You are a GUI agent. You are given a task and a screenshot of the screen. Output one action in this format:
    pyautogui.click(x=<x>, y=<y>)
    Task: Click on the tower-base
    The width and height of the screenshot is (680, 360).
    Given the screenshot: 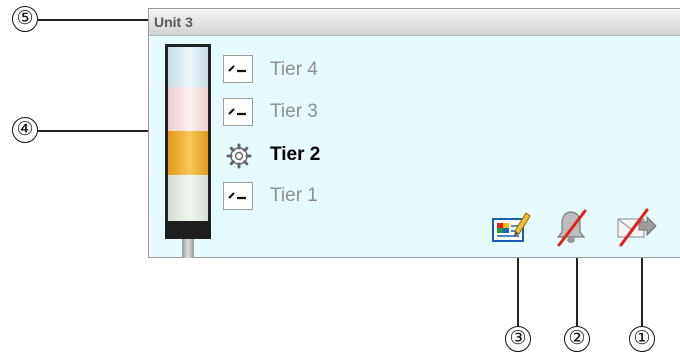 What is the action you would take?
    pyautogui.click(x=188, y=230)
    